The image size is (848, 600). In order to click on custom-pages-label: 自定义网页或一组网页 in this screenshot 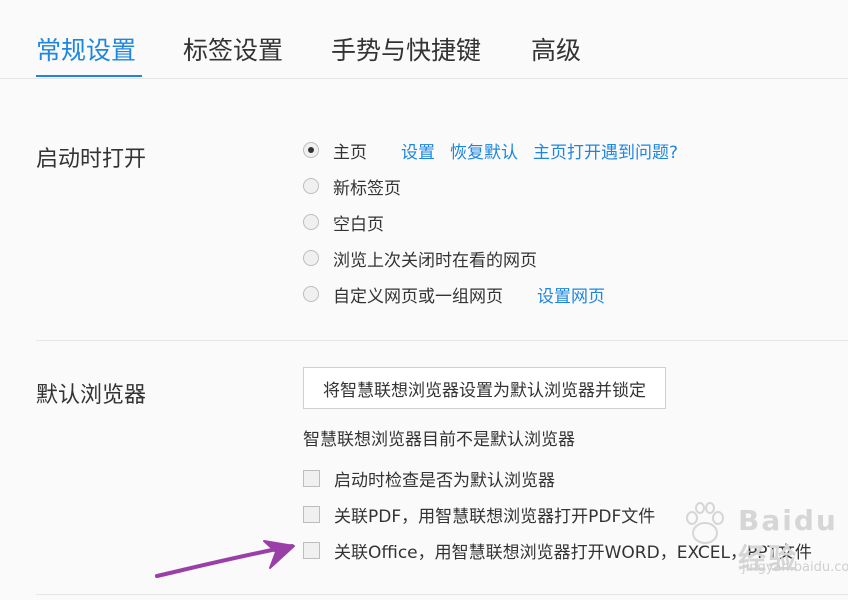, I will do `click(418, 296)`.